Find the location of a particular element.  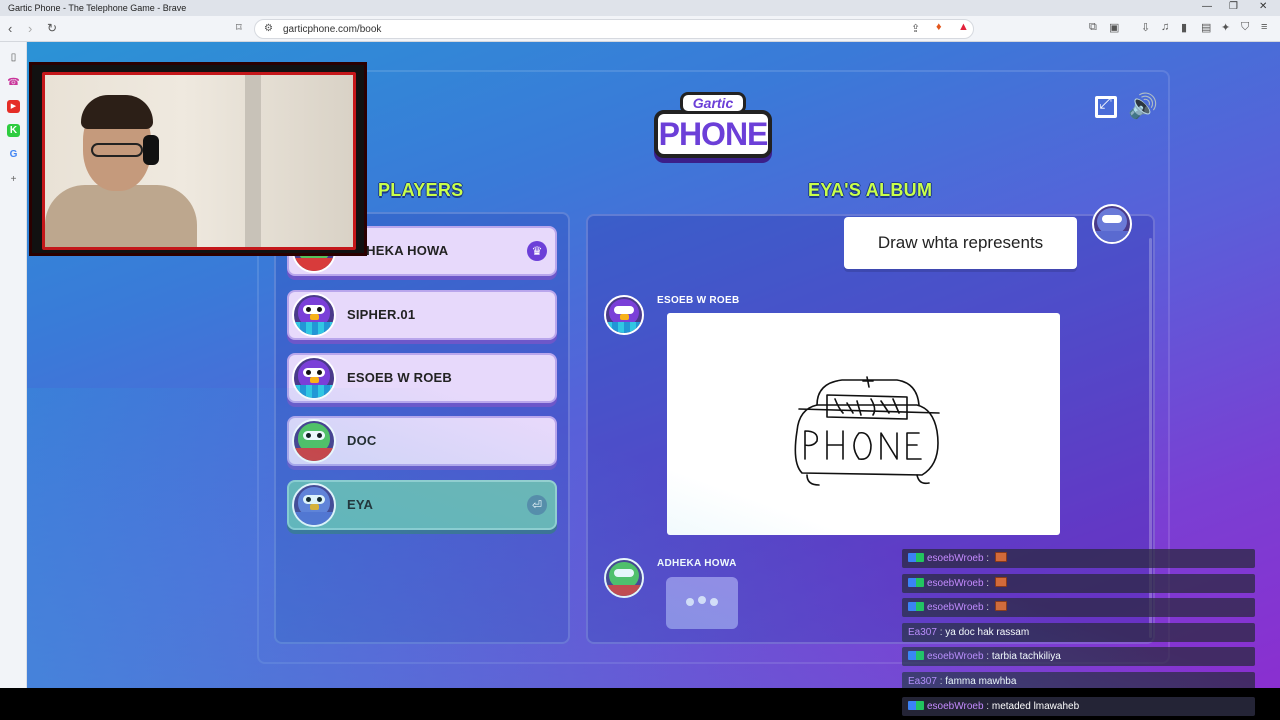

player-name: SIPHER.01 is located at coordinates (381, 314).